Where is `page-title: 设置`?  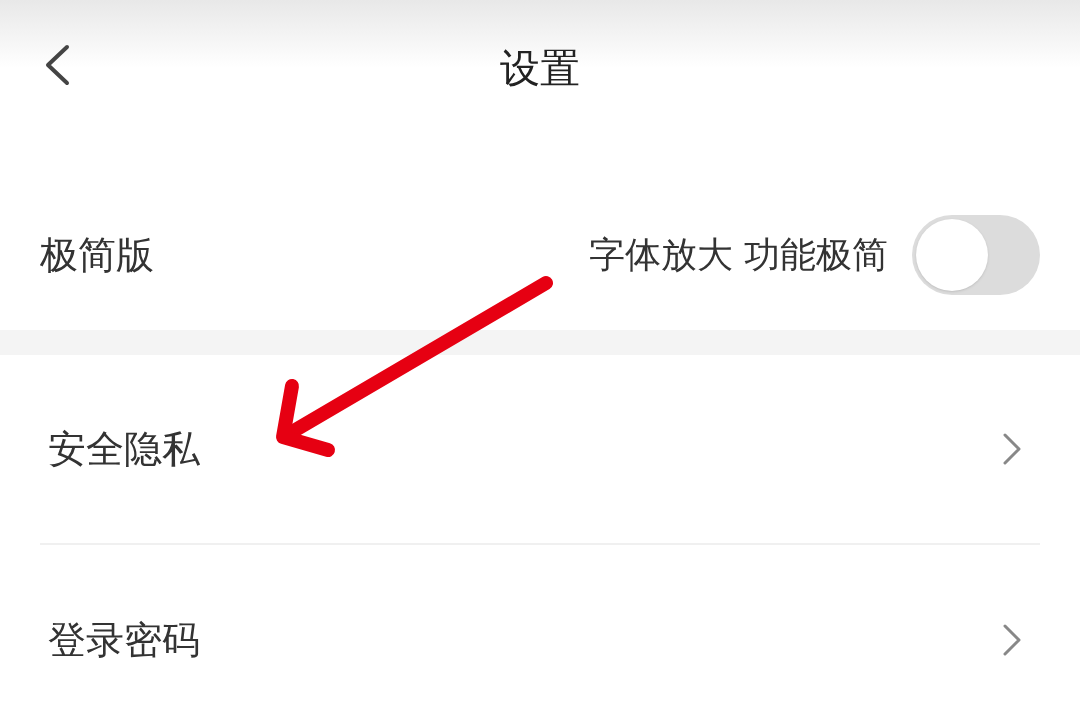
page-title: 设置 is located at coordinates (540, 68).